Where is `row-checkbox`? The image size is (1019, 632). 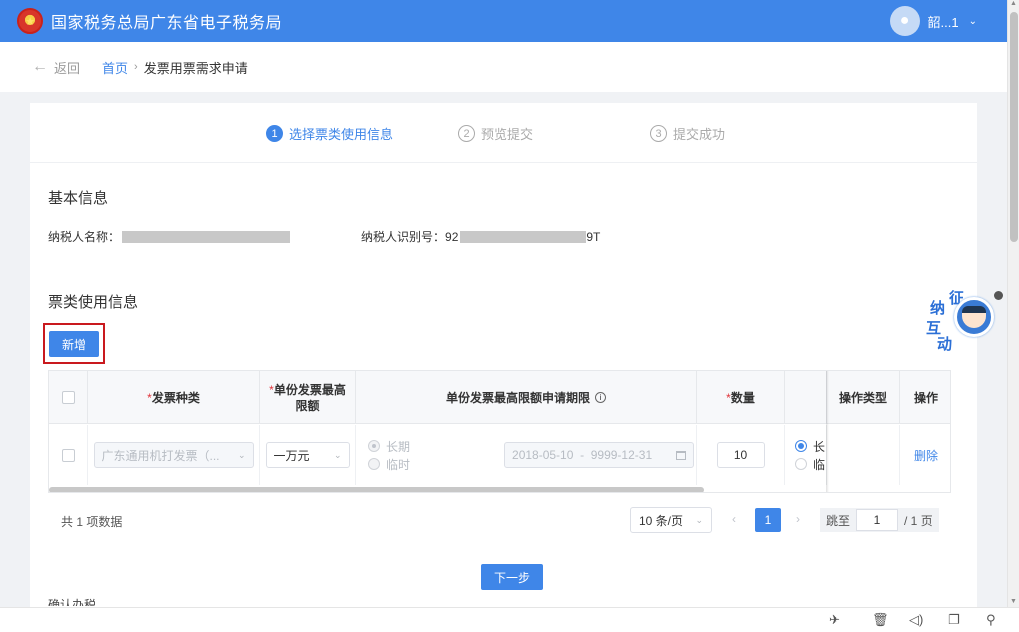
row-checkbox is located at coordinates (68, 455).